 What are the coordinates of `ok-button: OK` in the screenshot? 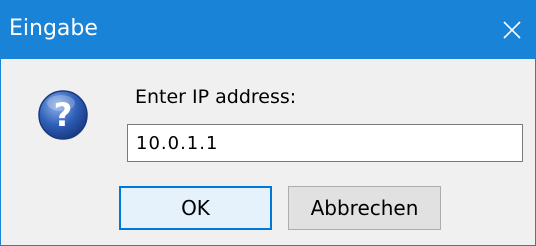 It's located at (195, 208).